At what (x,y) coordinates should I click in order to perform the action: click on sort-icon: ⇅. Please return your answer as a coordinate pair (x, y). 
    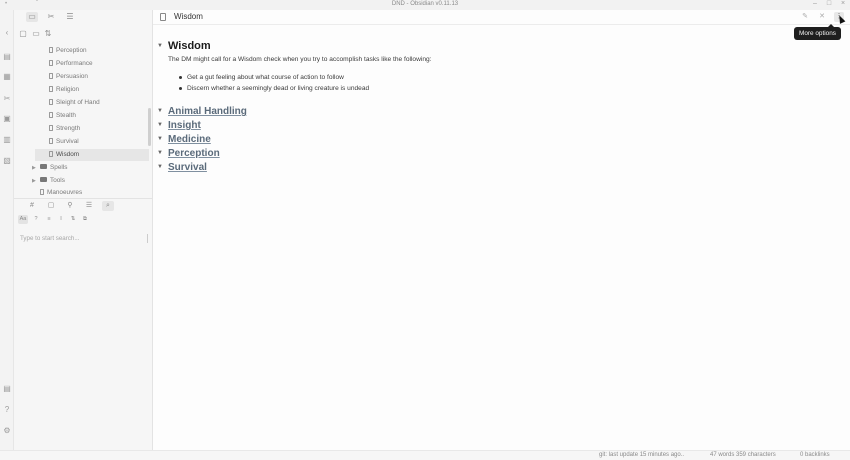
    Looking at the image, I should click on (48, 34).